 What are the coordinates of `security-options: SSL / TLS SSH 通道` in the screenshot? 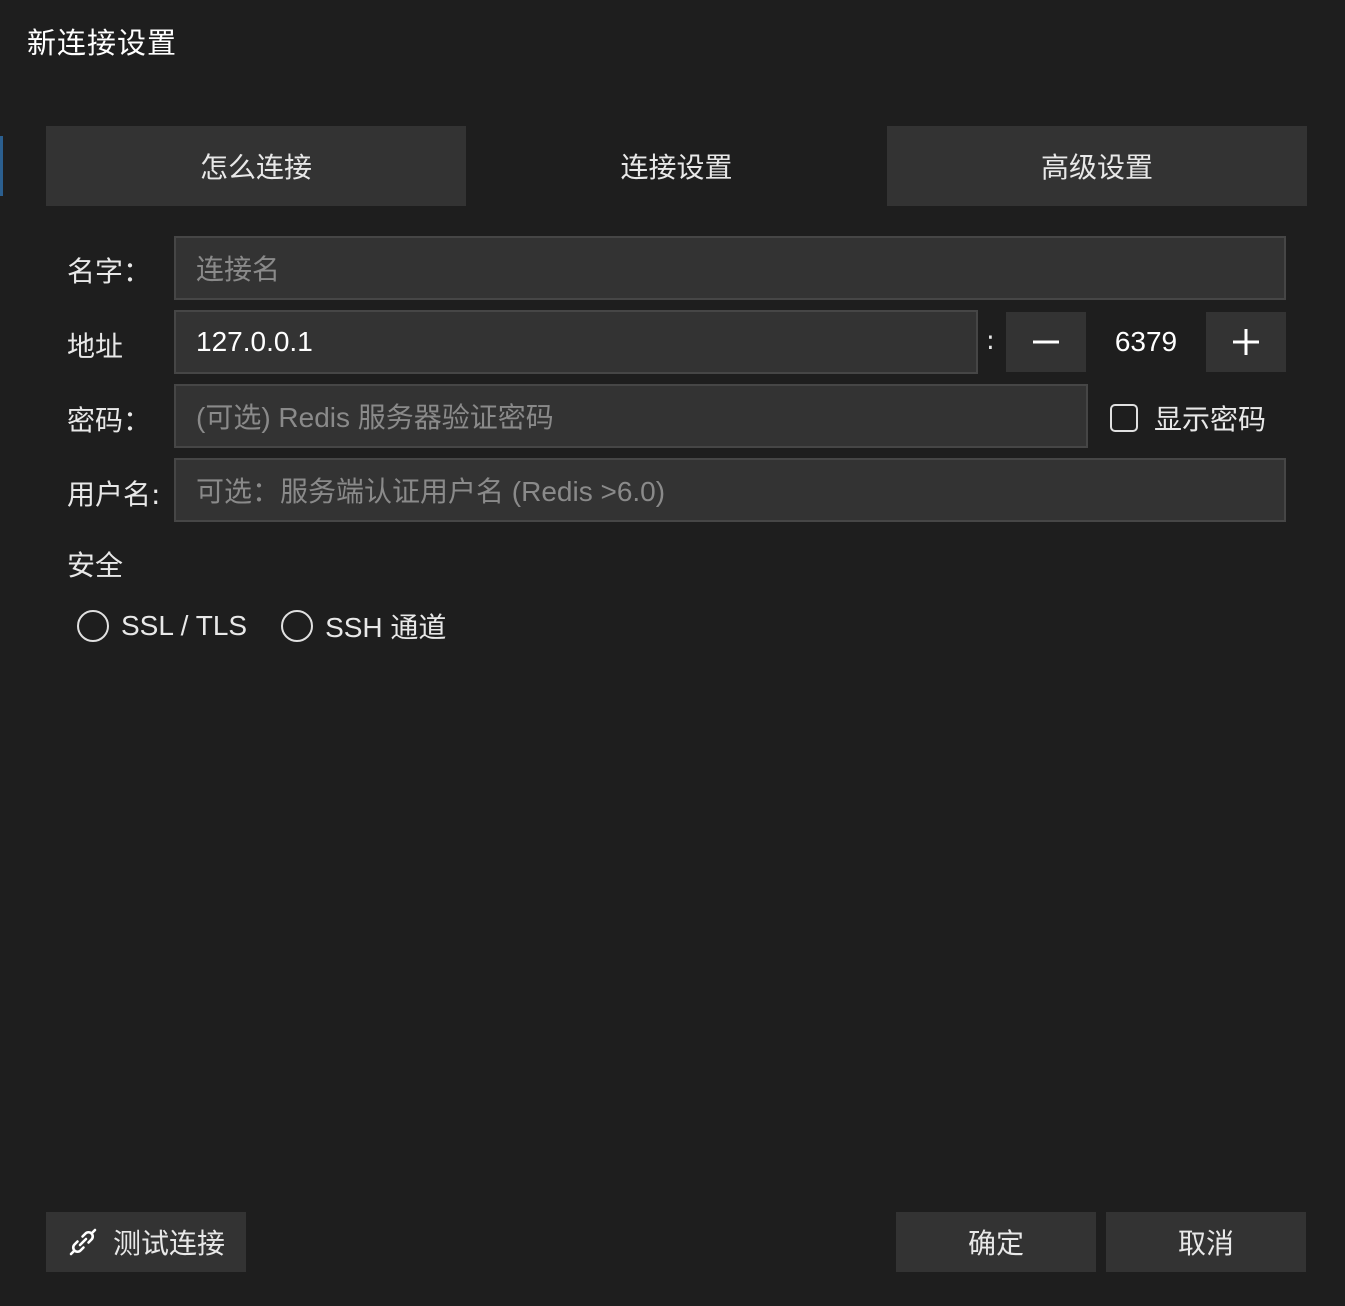 It's located at (278, 626).